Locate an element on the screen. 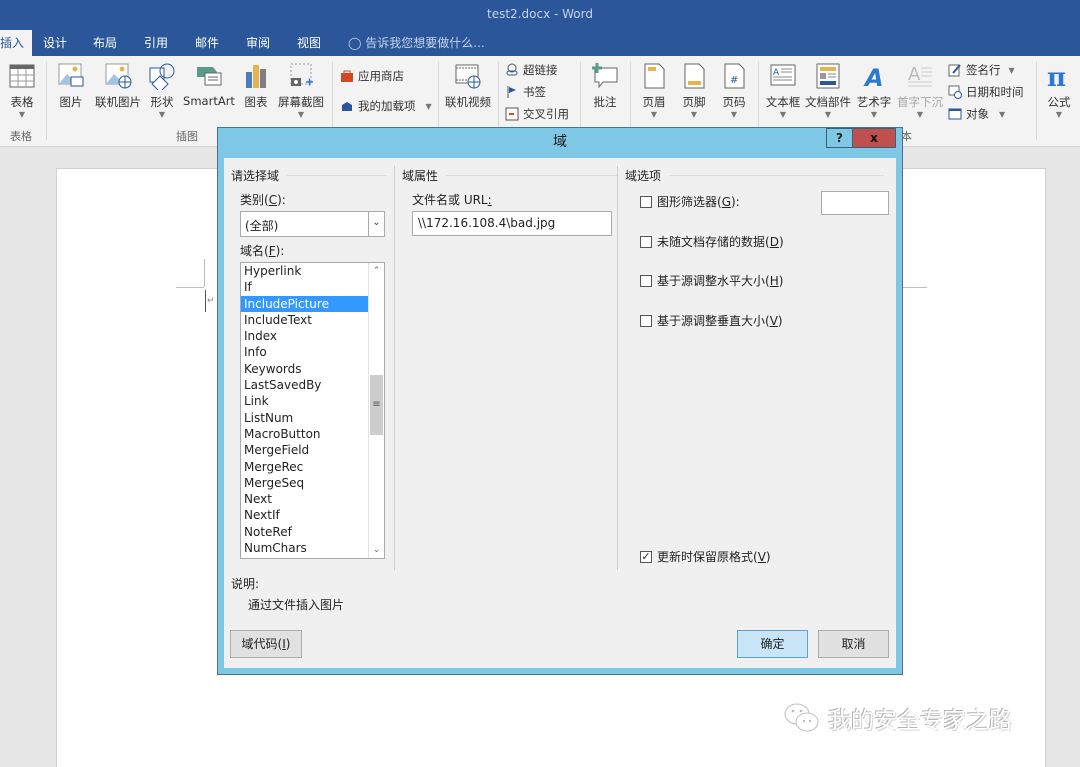 This screenshot has height=767, width=1080. scrollbar-thumb: ≡ is located at coordinates (376, 405).